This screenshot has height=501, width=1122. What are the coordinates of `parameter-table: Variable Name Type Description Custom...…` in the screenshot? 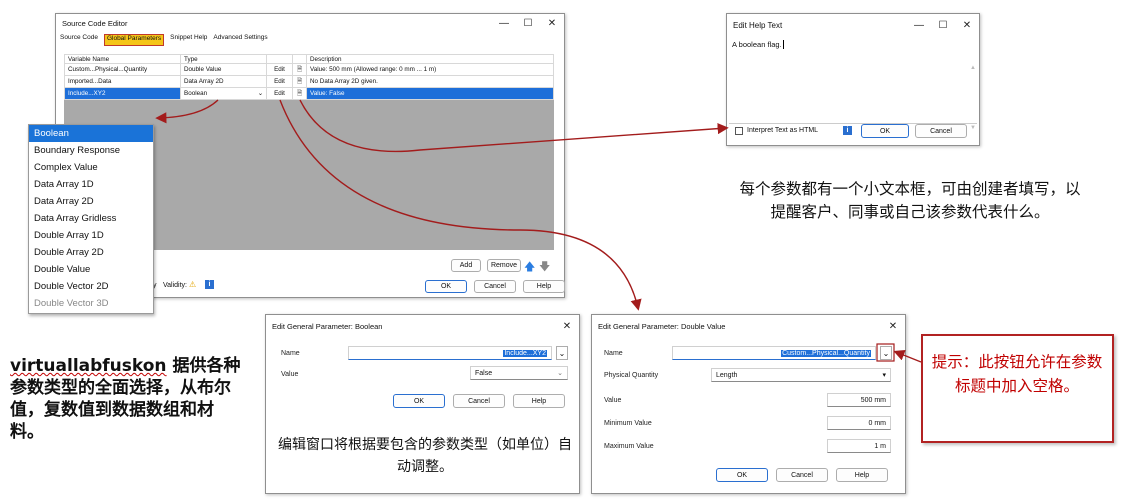 It's located at (309, 77).